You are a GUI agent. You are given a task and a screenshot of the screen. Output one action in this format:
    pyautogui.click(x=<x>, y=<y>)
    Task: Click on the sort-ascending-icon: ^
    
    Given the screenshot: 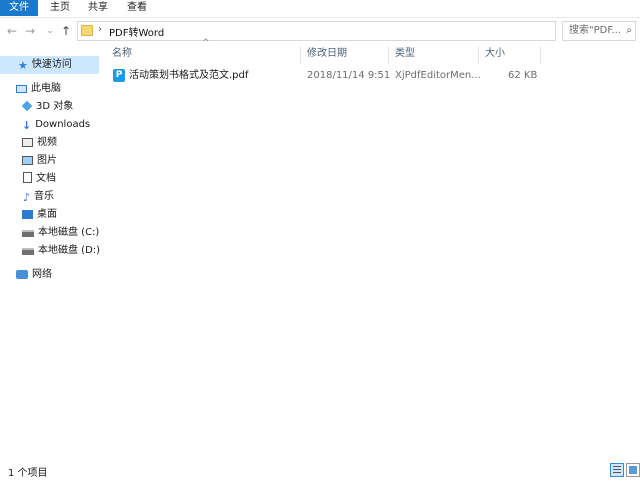 What is the action you would take?
    pyautogui.click(x=206, y=43)
    